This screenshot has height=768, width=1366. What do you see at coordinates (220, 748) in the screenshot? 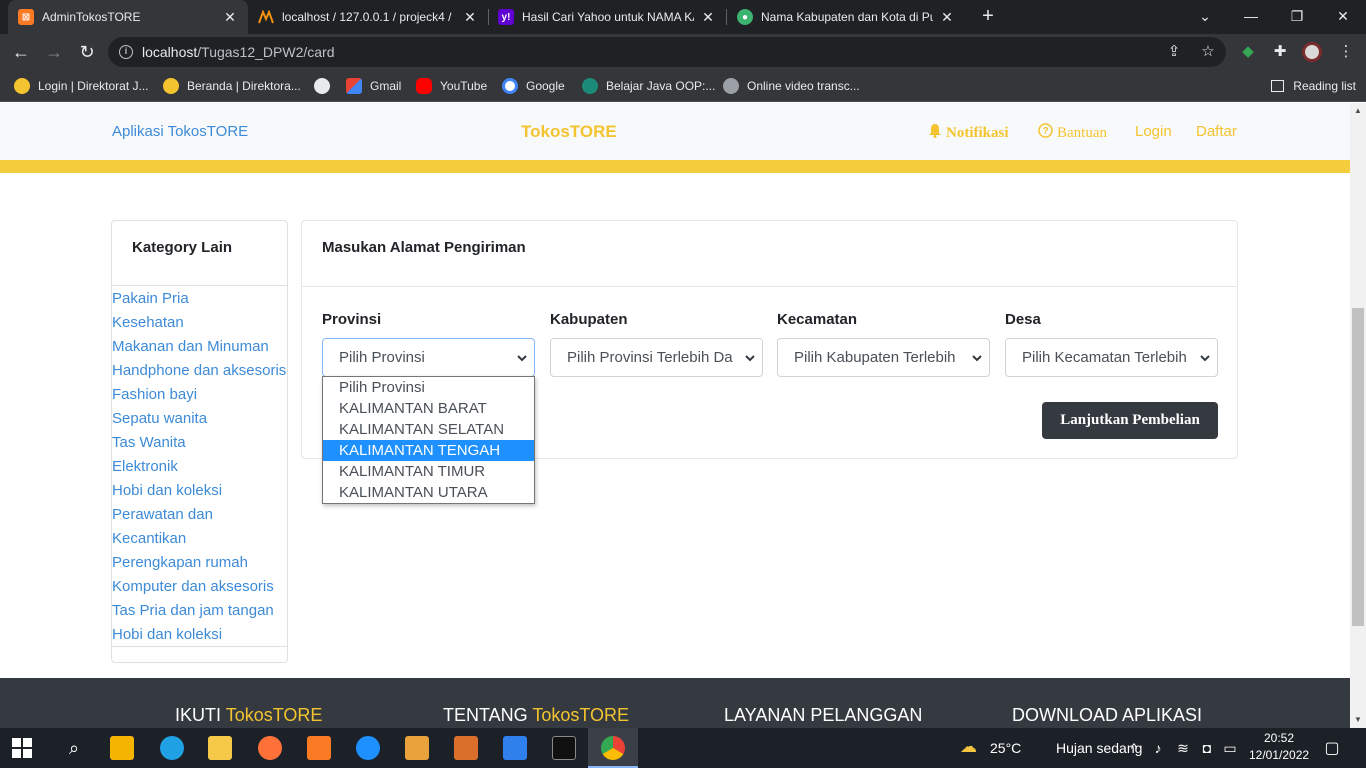
I see `file-explorer-icon` at bounding box center [220, 748].